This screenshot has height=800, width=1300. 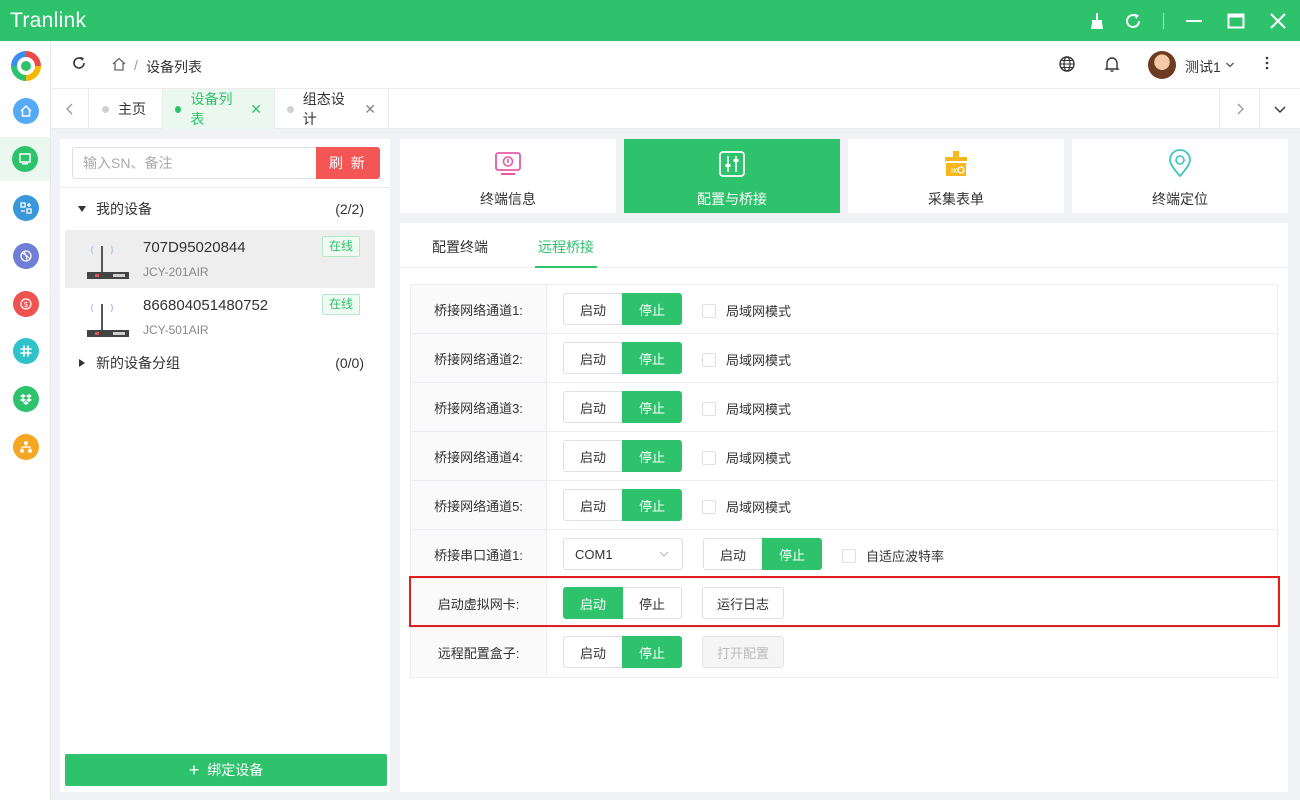 What do you see at coordinates (26, 447) in the screenshot?
I see `sitemap-icon` at bounding box center [26, 447].